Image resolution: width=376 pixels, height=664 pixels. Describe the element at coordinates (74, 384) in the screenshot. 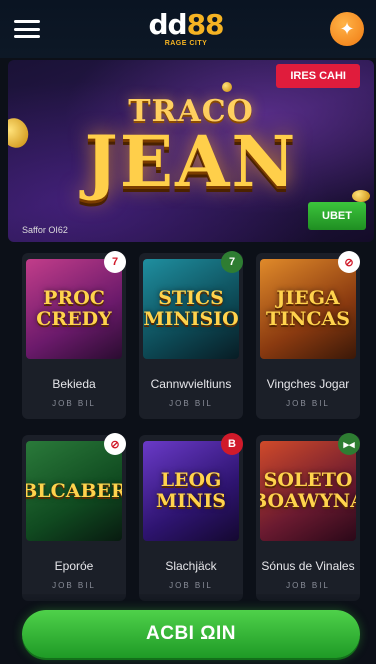

I see `game-title: Bekieda` at that location.